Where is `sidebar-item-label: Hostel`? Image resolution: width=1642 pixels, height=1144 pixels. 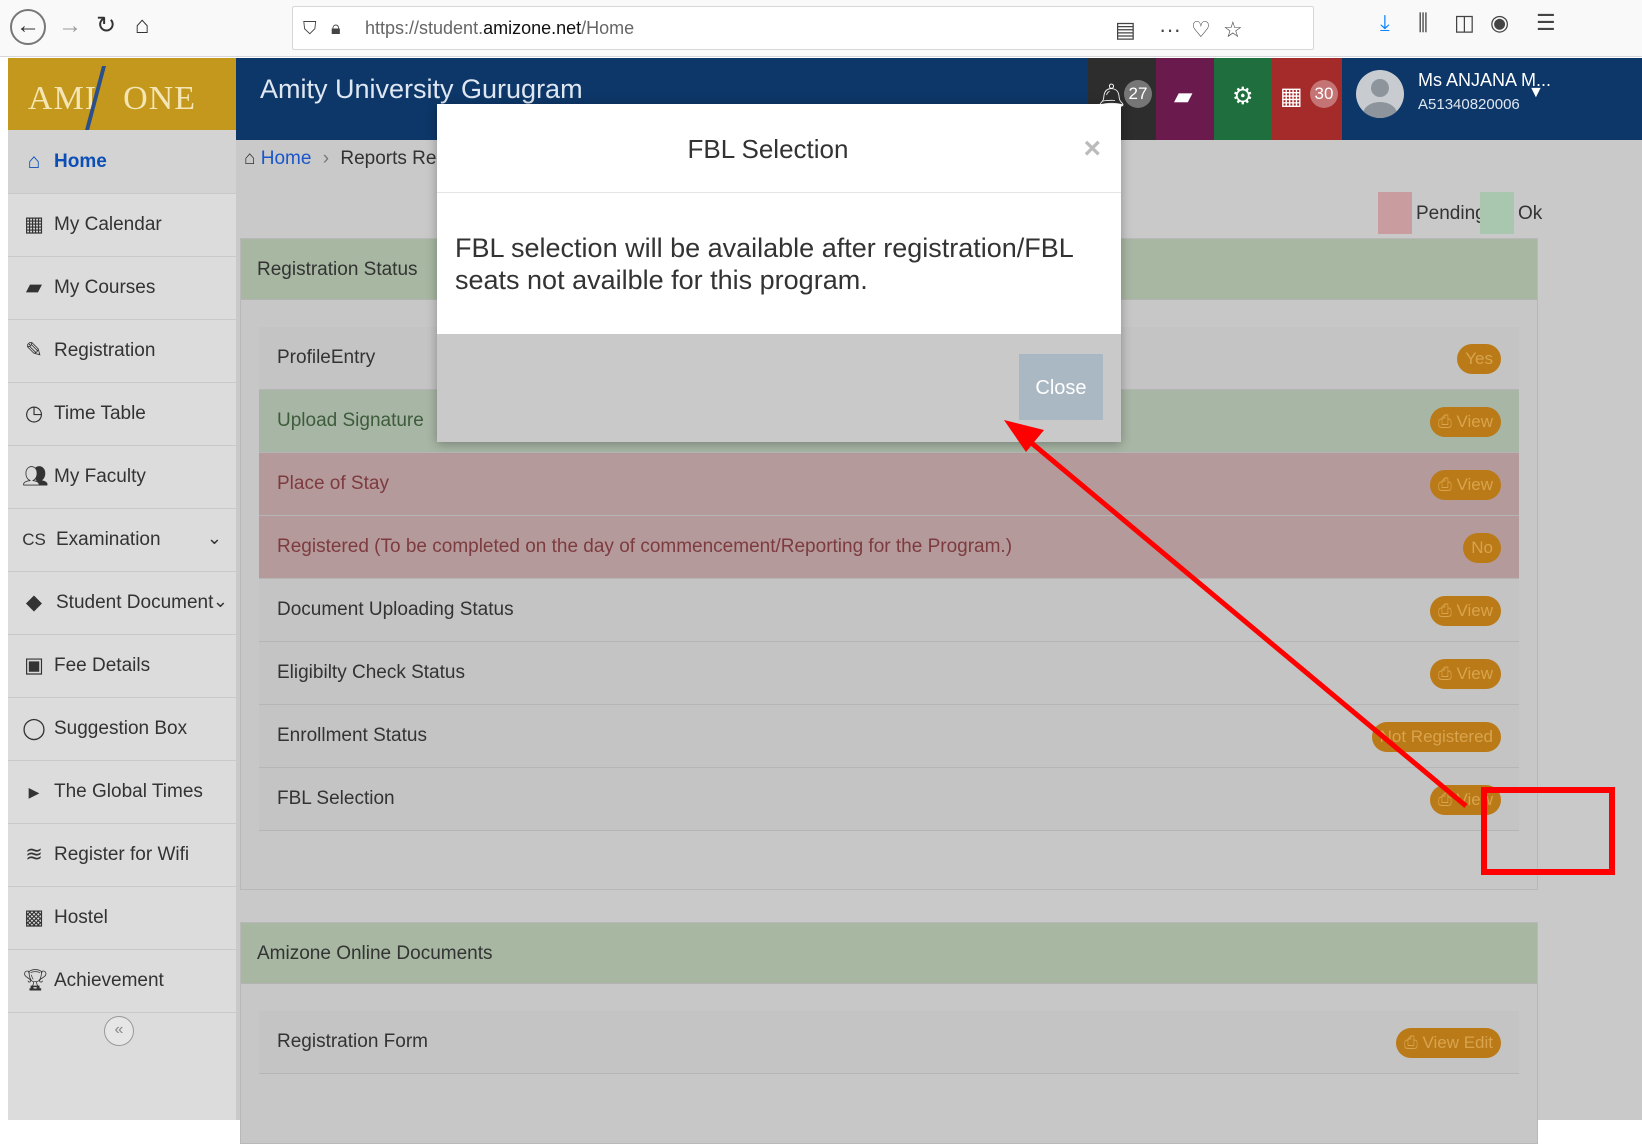 sidebar-item-label: Hostel is located at coordinates (81, 917).